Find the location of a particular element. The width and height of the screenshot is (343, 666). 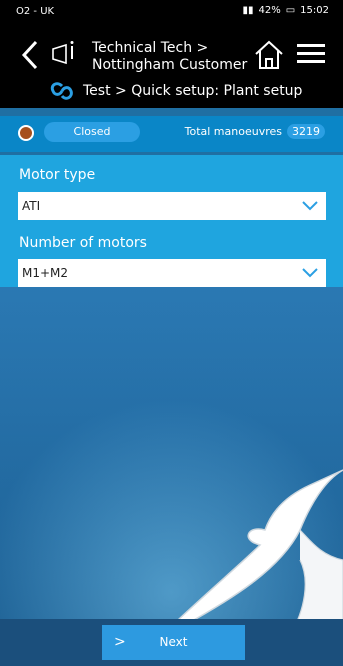

manoeuvres-count-badge: 3219 is located at coordinates (306, 131).